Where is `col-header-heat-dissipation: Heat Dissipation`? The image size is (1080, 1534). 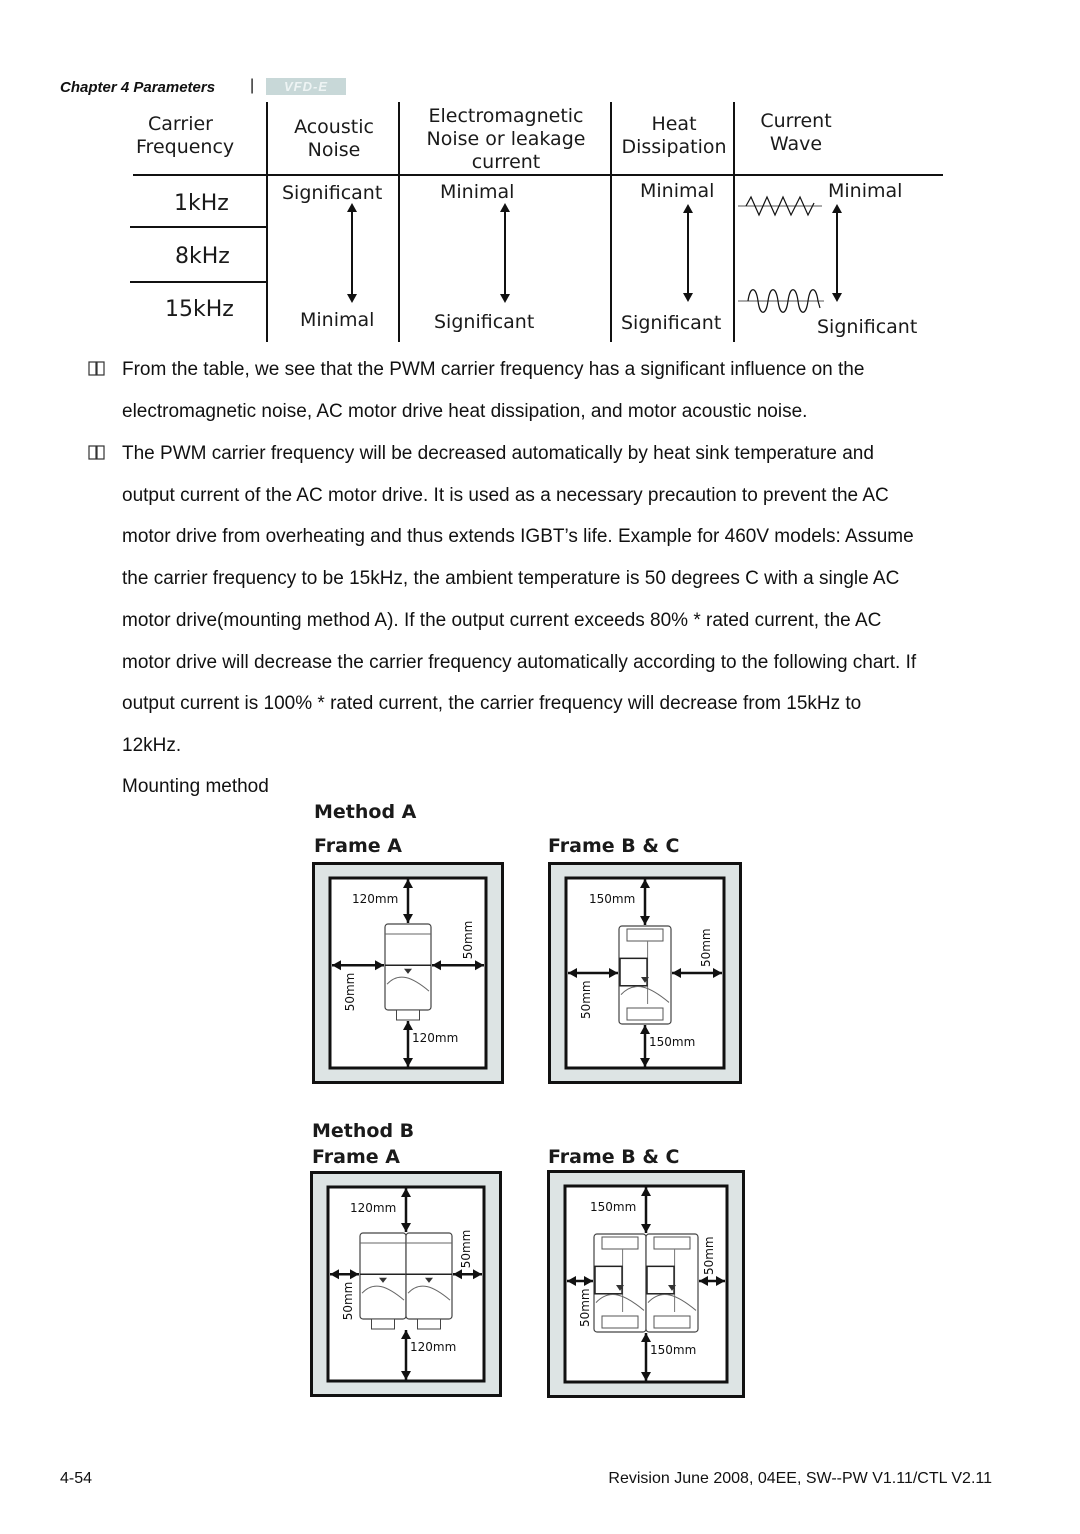 col-header-heat-dissipation: Heat Dissipation is located at coordinates (674, 136).